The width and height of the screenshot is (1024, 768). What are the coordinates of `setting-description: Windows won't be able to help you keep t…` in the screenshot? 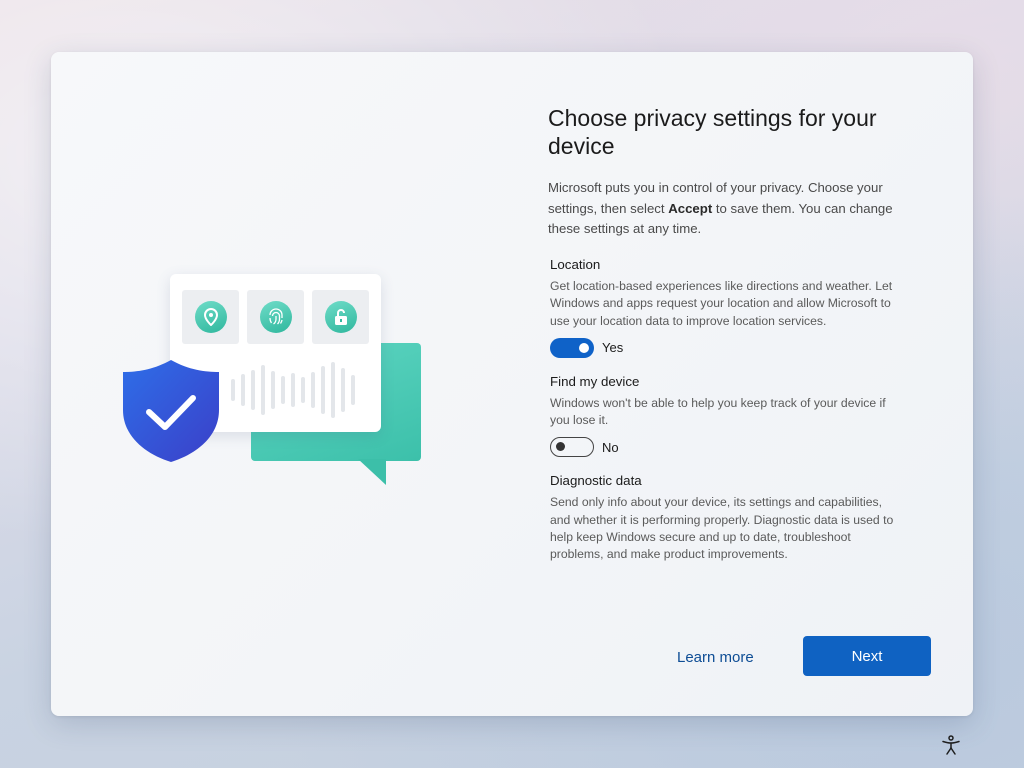 It's located at (718, 411).